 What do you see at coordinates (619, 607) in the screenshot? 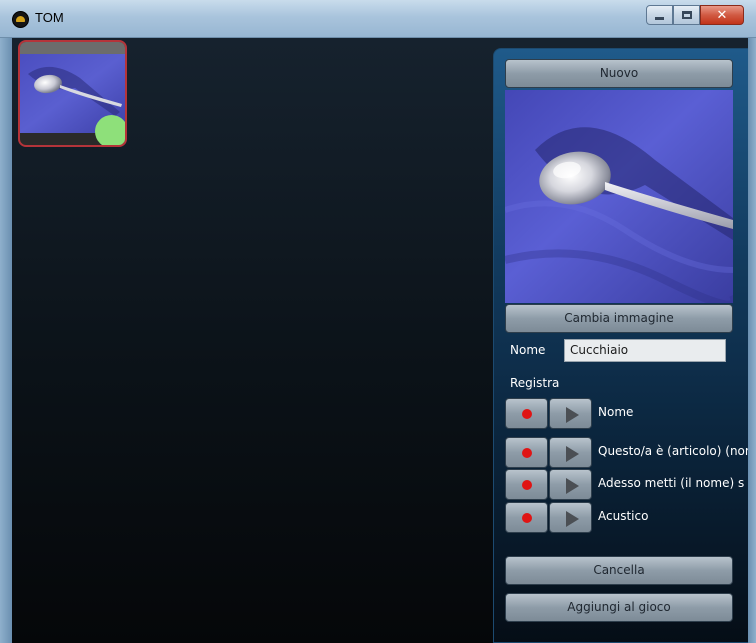
I see `add-to-game-button: Aggiungi al gioco` at bounding box center [619, 607].